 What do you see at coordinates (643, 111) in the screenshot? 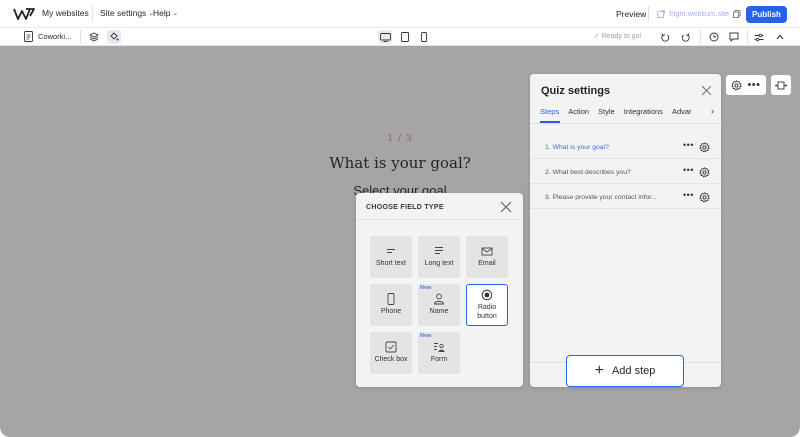
I see `tab-integrations: Integrations` at bounding box center [643, 111].